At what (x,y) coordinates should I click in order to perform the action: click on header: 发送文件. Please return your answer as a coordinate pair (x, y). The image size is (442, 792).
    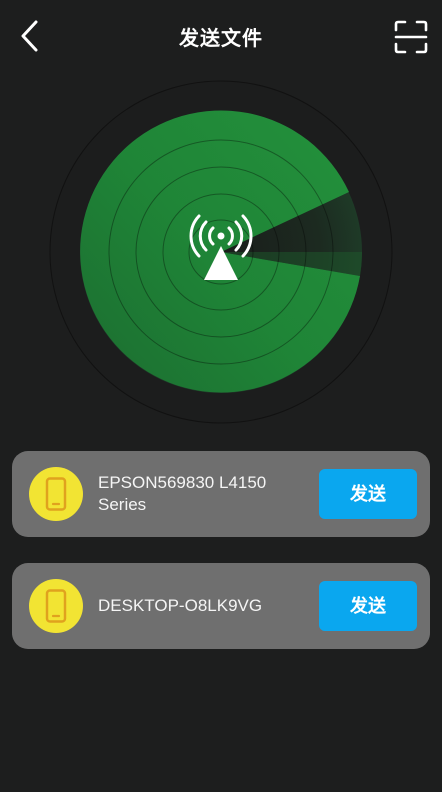
    Looking at the image, I should click on (221, 36).